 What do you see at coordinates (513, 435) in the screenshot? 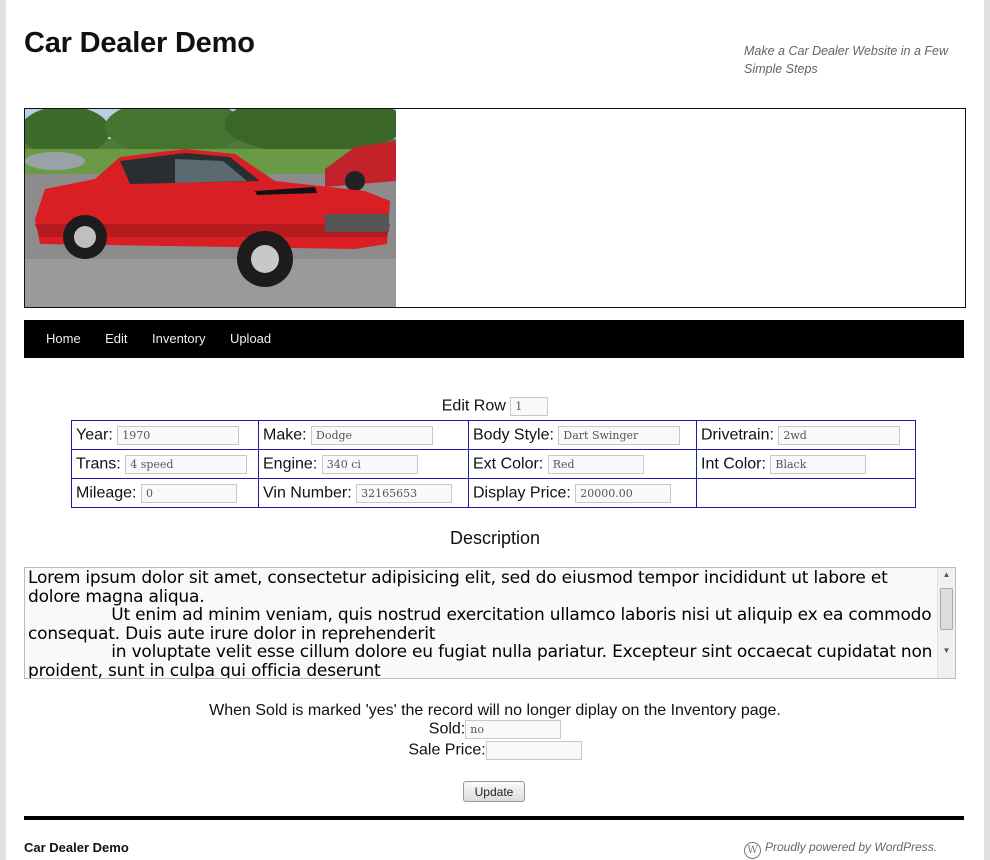
I see `body-style-label: Body Style:` at bounding box center [513, 435].